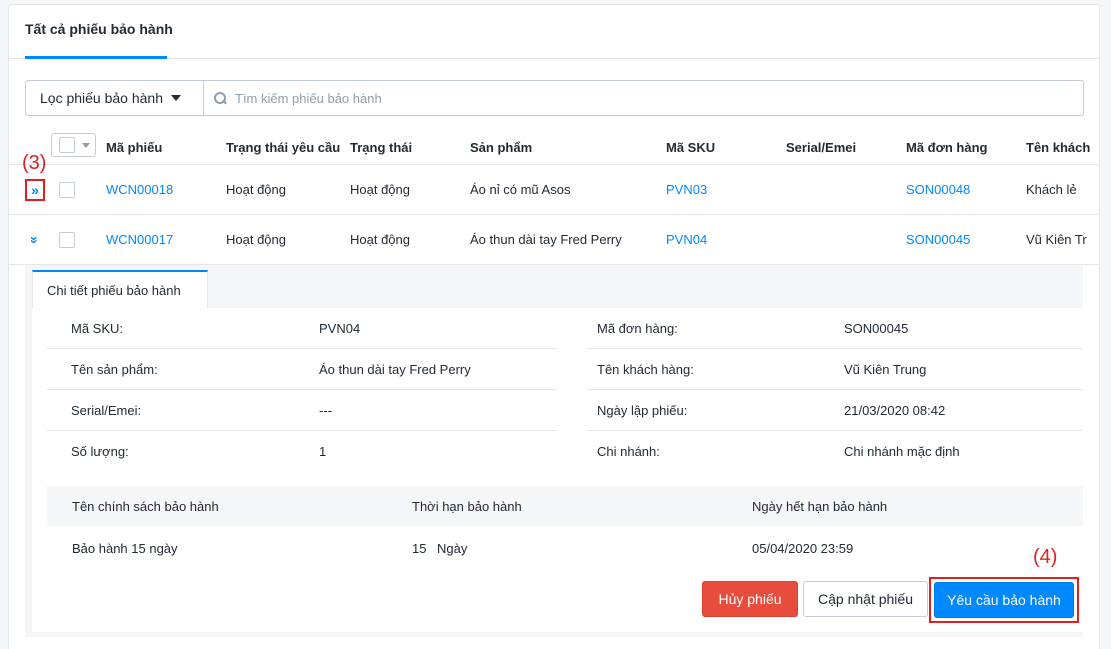 This screenshot has width=1111, height=649. I want to click on detail-value: Chi nhánh mặc định, so click(902, 451).